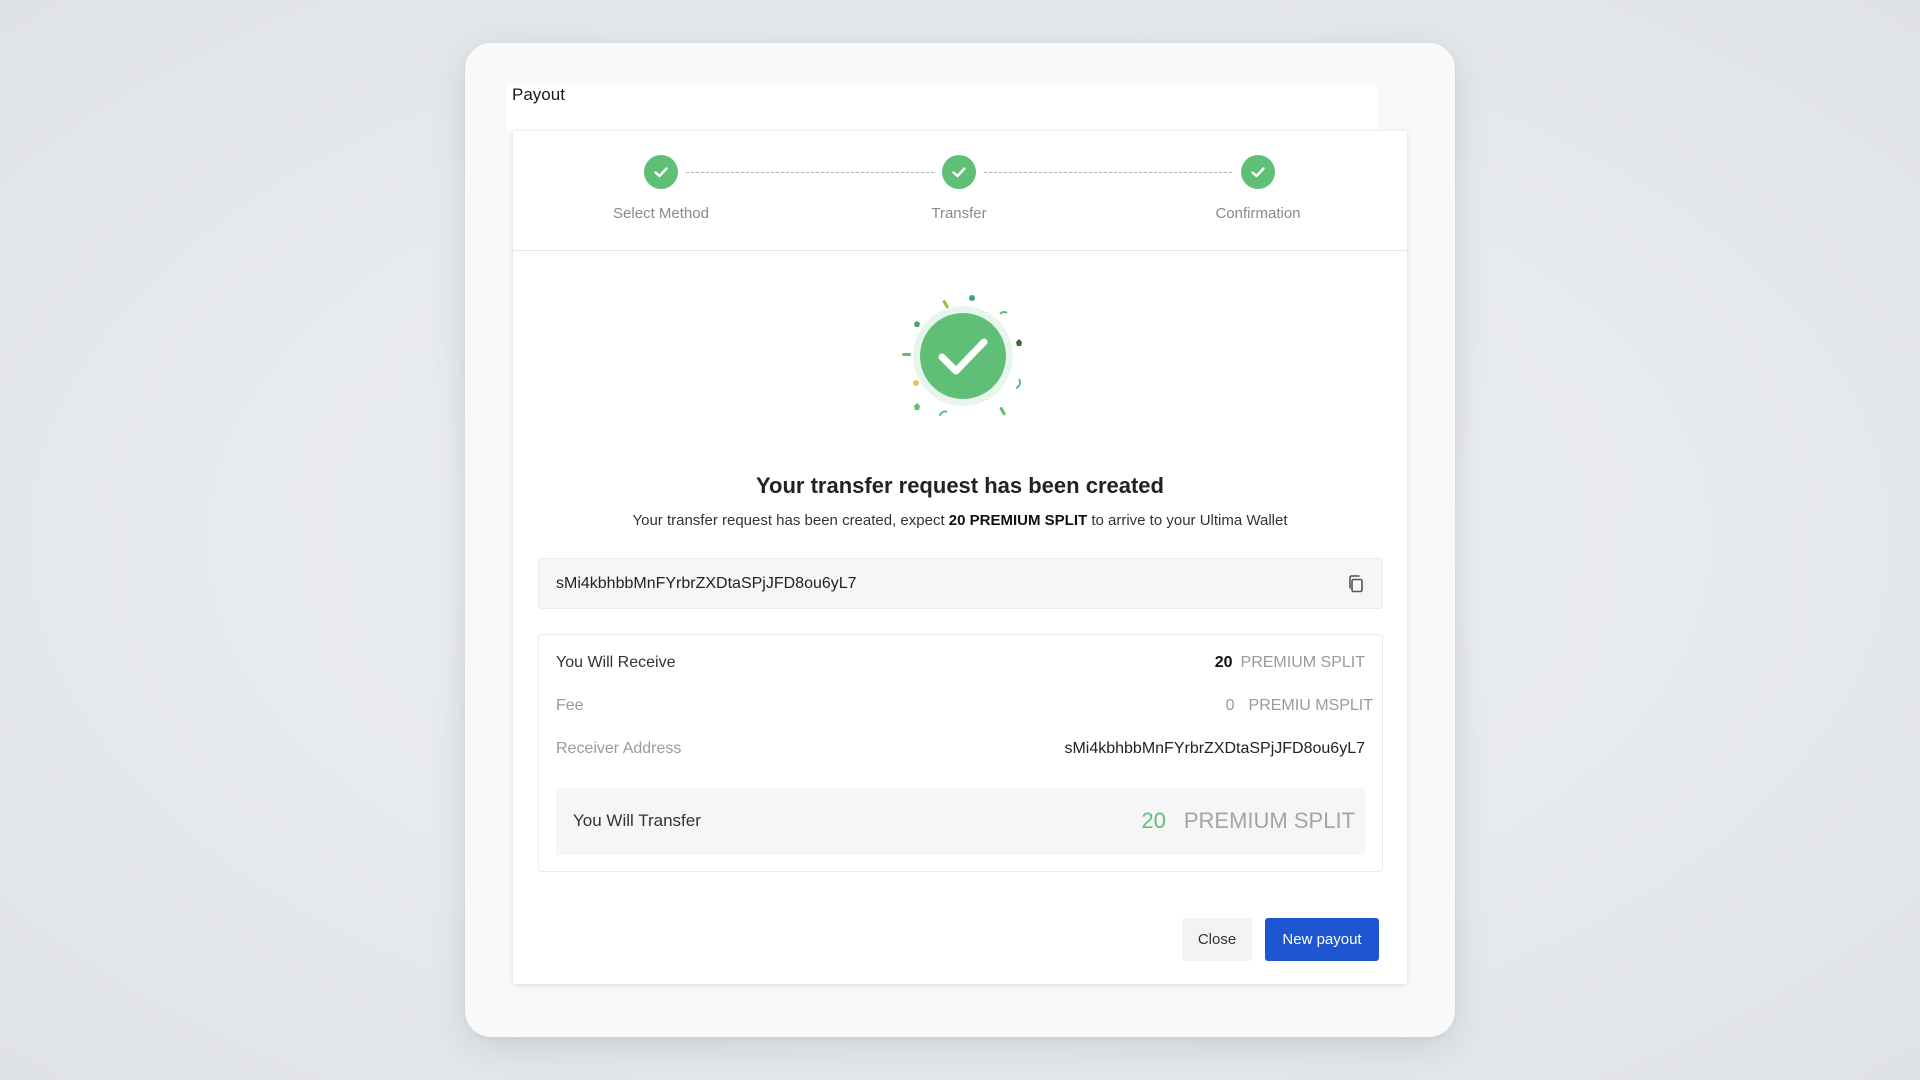 The image size is (1920, 1080). I want to click on fee-amount: 0, so click(1230, 705).